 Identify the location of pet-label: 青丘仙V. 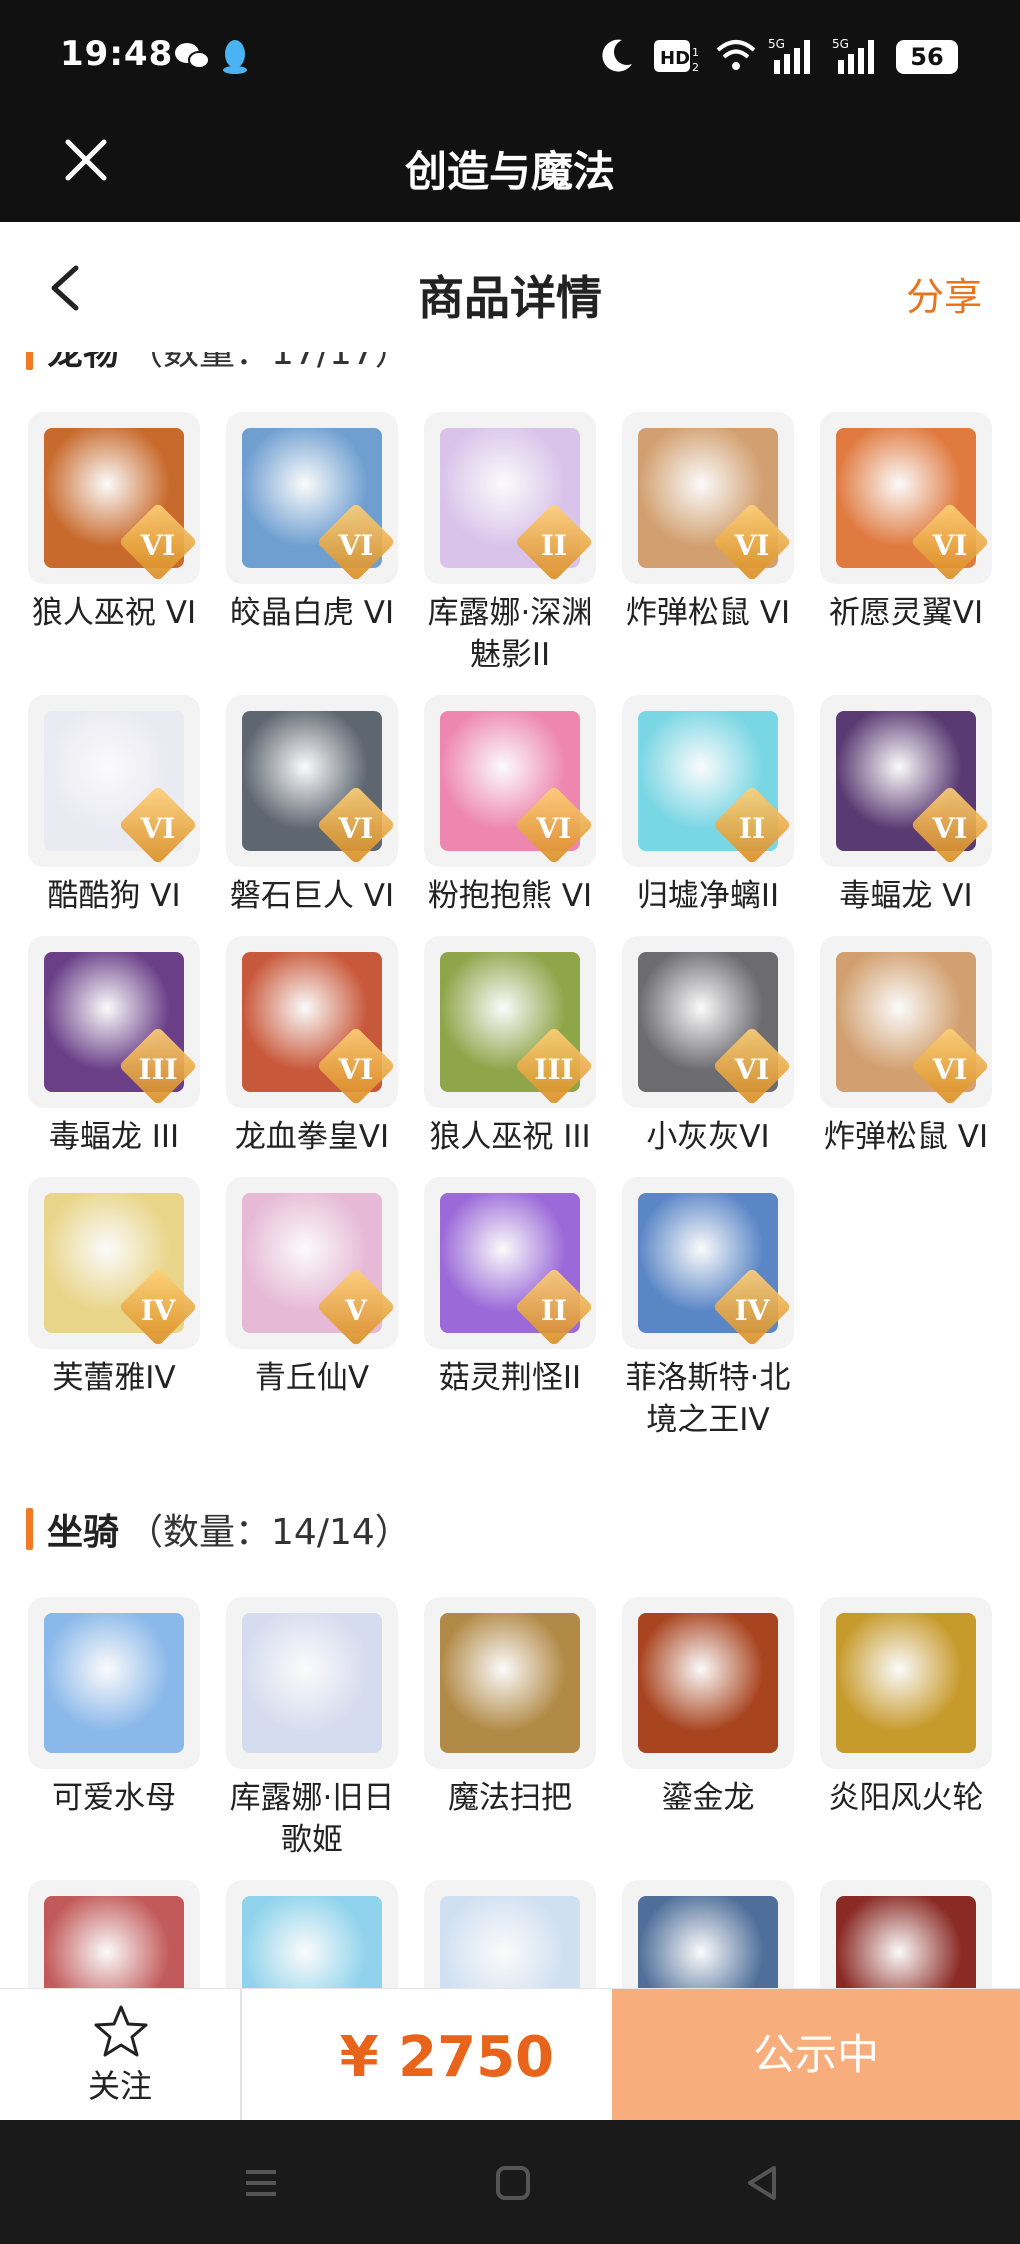
(312, 1378).